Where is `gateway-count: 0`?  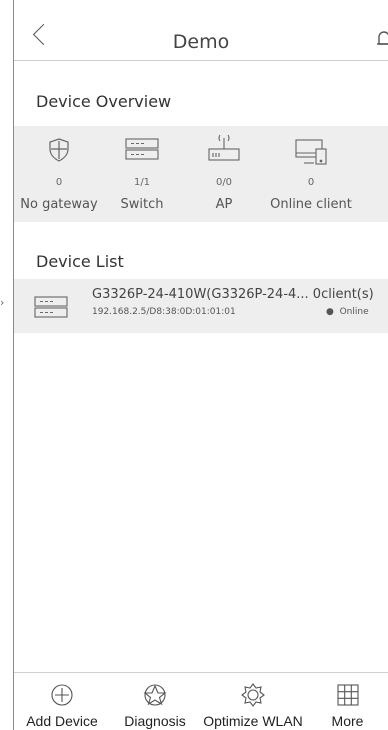
gateway-count: 0 is located at coordinates (59, 182).